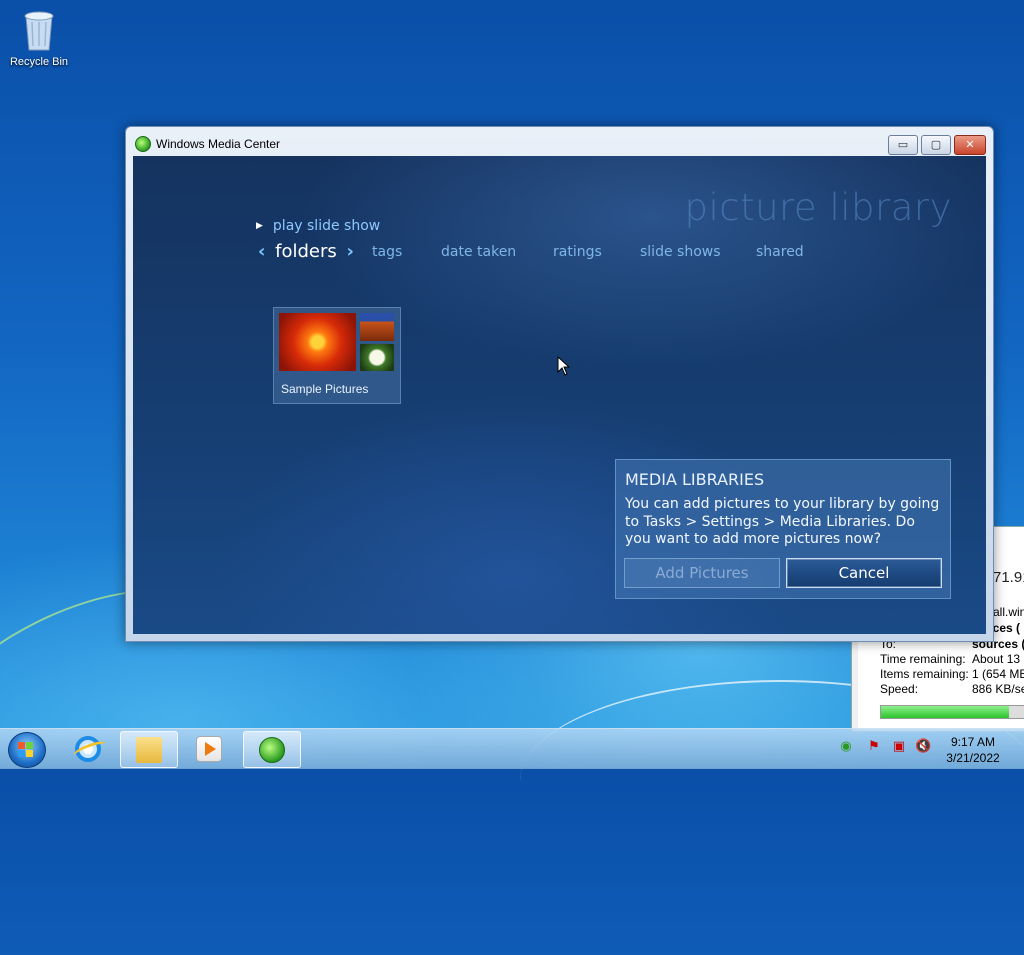 This screenshot has height=955, width=1024. I want to click on copy-title-partial: 71.91, so click(1008, 577).